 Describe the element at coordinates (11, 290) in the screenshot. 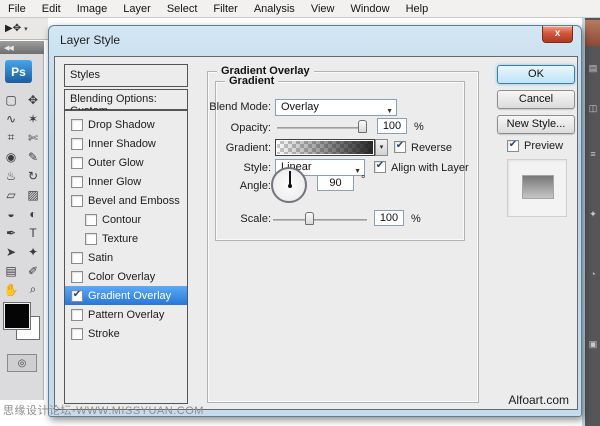

I see `hand-tool-icon: ✋` at that location.